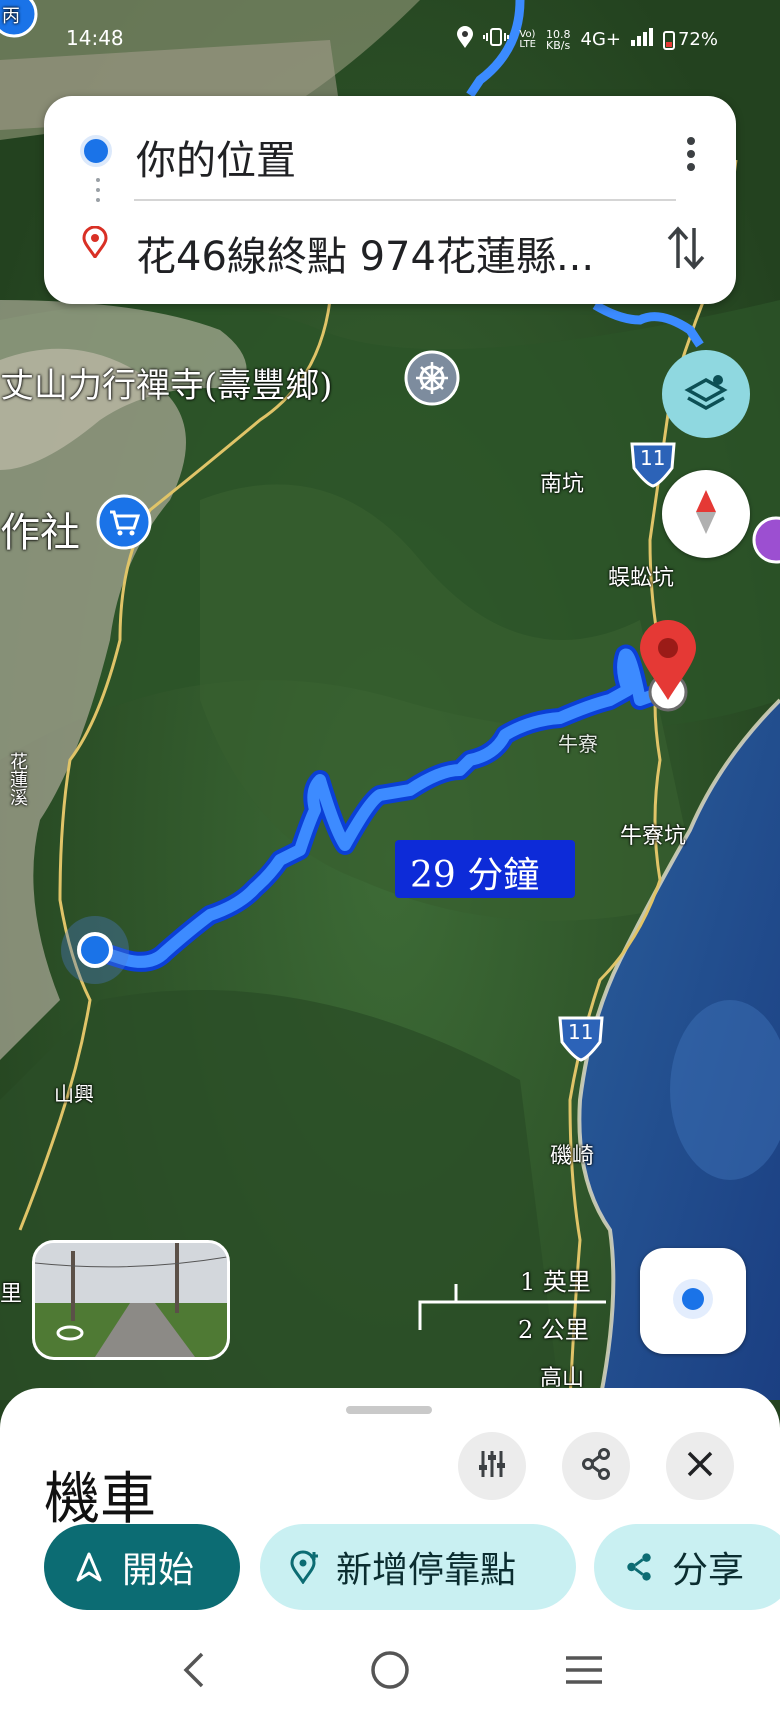 Image resolution: width=780 pixels, height=1716 pixels. What do you see at coordinates (691, 154) in the screenshot?
I see `more-options-icon` at bounding box center [691, 154].